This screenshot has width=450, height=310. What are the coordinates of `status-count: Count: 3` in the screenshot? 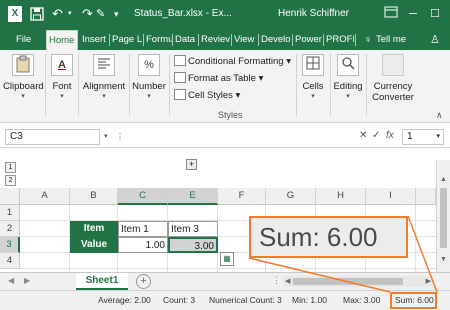 It's located at (179, 300).